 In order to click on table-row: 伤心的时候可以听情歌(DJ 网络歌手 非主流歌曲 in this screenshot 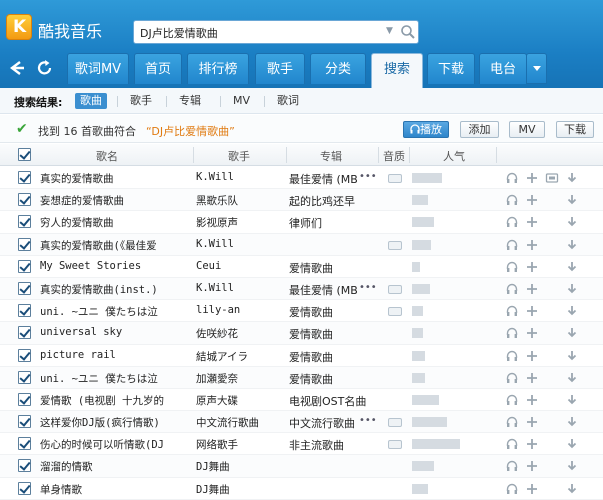, I will do `click(301, 444)`.